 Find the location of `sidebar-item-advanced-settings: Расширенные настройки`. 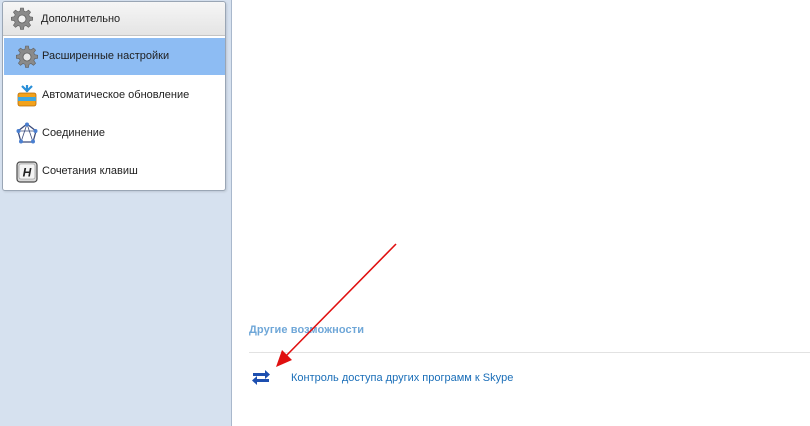

sidebar-item-advanced-settings: Расширенные настройки is located at coordinates (114, 56).